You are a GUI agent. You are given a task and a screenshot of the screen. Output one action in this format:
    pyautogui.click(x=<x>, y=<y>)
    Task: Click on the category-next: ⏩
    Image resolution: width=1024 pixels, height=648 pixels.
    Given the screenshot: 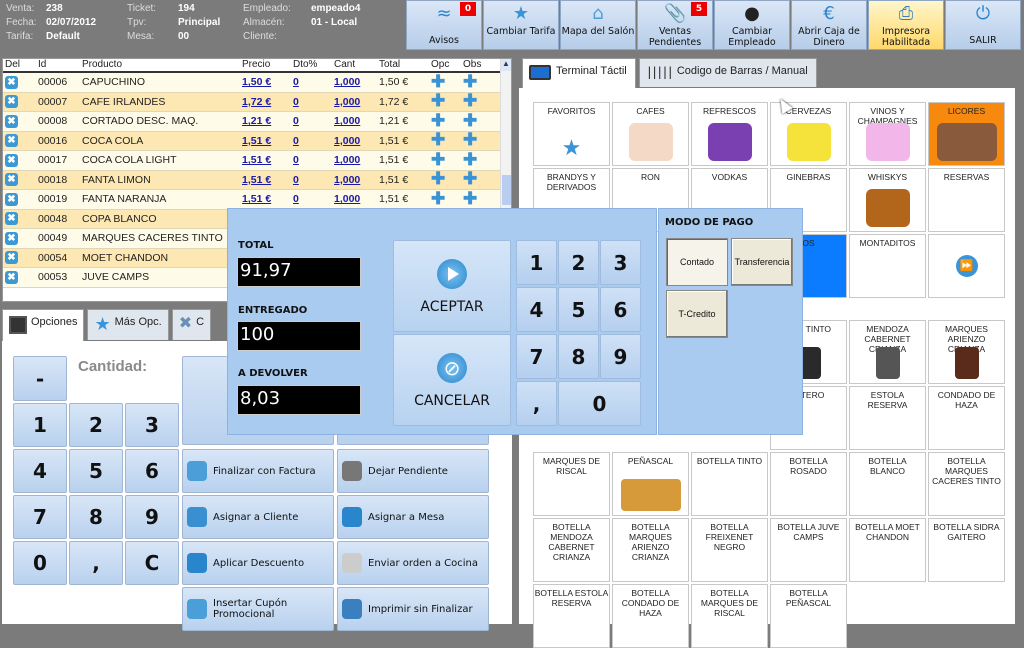 What is the action you would take?
    pyautogui.click(x=966, y=266)
    